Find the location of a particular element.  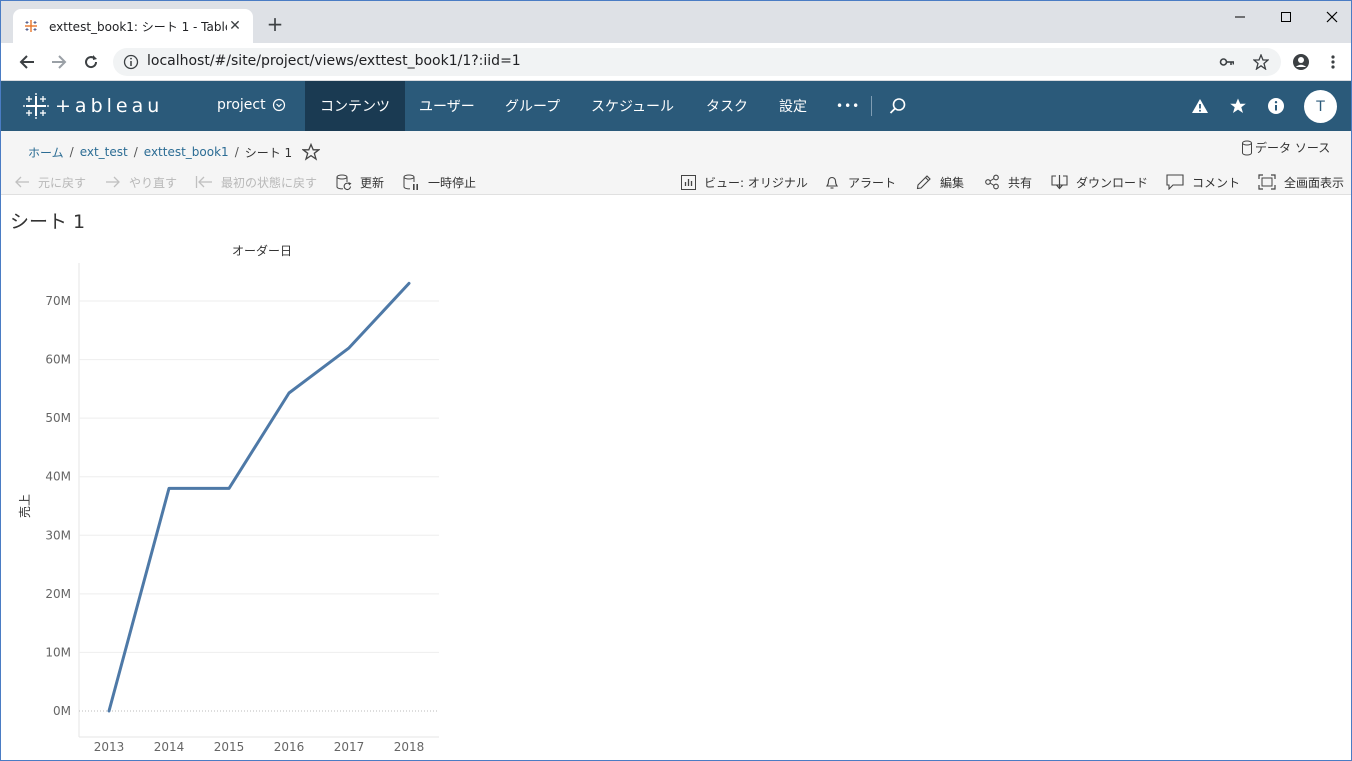

comment-button: コメント is located at coordinates (1203, 182).